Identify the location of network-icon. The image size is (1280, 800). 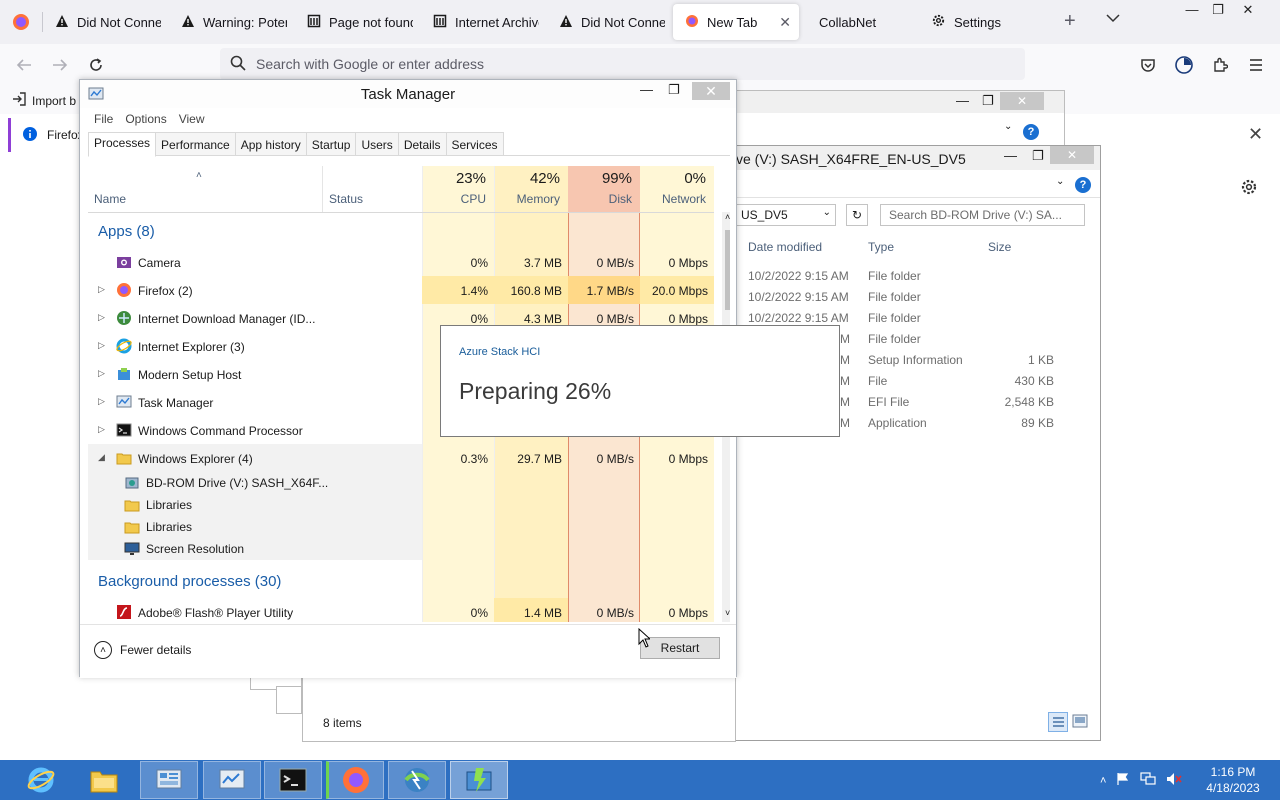
(1148, 780).